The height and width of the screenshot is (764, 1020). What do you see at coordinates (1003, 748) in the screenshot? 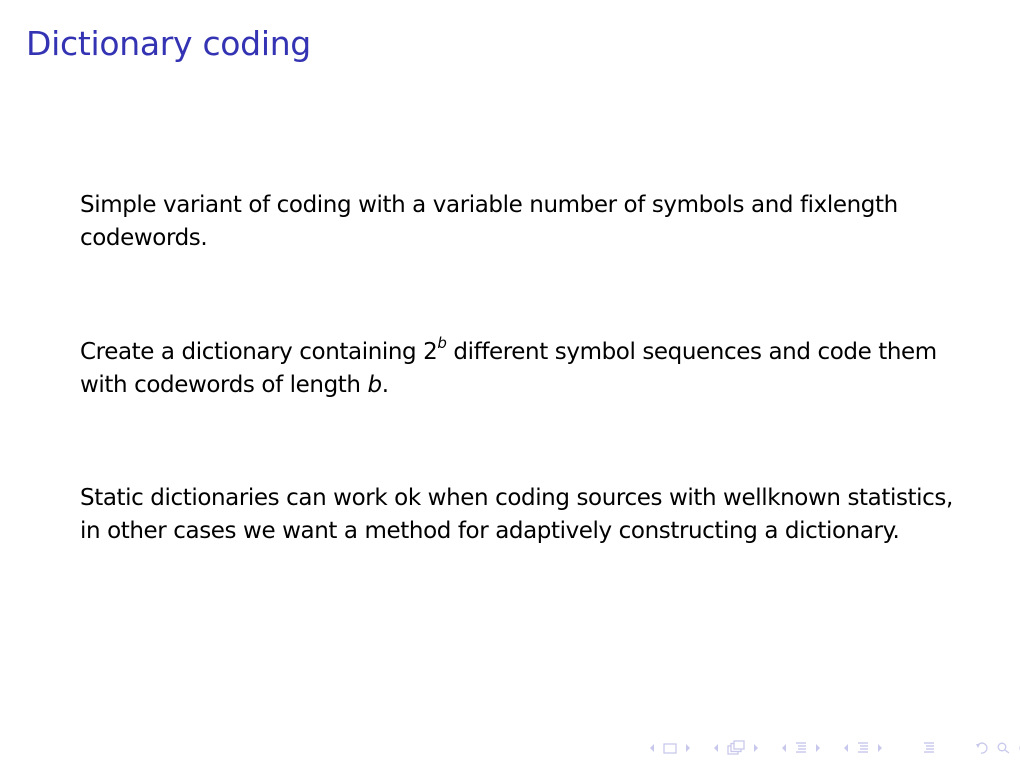
I see `search-icon` at bounding box center [1003, 748].